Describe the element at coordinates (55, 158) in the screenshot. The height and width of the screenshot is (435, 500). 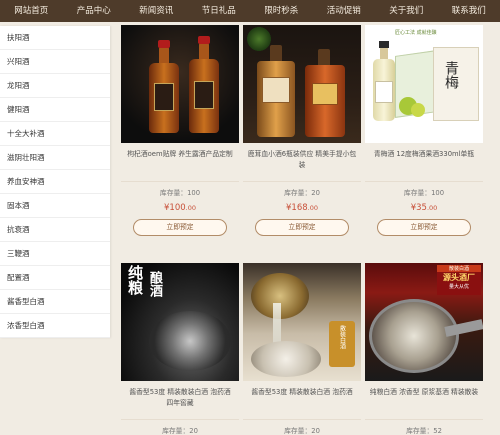
I see `sidebar-item-ziyin: 滋阴壮阳酒` at that location.